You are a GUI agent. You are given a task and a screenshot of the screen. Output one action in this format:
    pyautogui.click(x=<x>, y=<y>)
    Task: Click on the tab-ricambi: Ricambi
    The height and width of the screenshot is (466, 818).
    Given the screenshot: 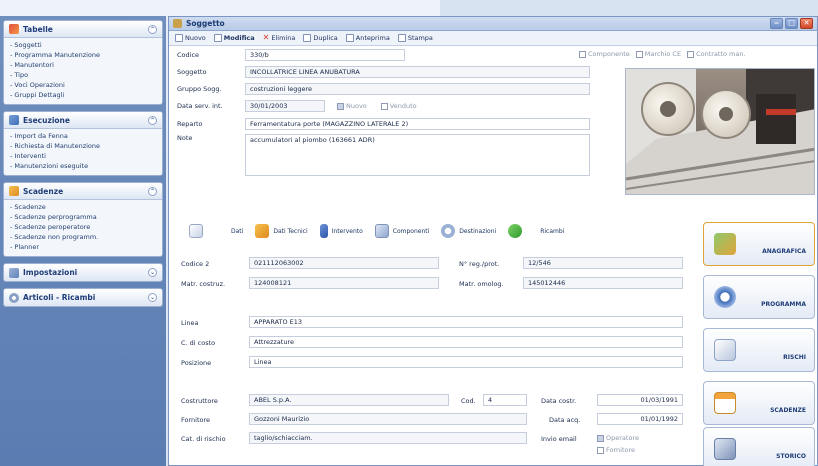 What is the action you would take?
    pyautogui.click(x=536, y=231)
    